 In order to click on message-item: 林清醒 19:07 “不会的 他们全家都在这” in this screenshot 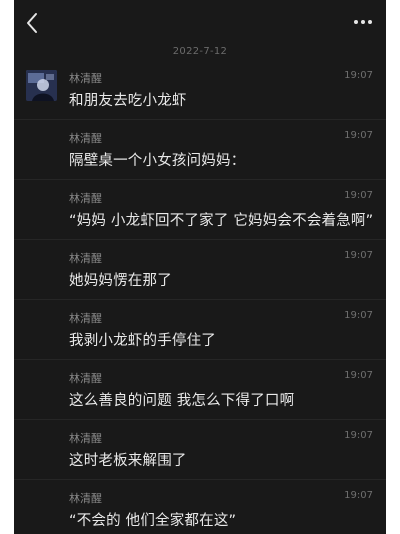, I will do `click(200, 507)`.